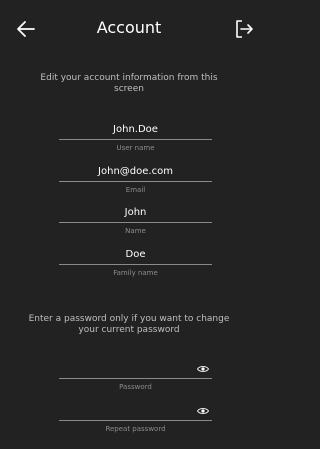  I want to click on family-name-input, so click(135, 255).